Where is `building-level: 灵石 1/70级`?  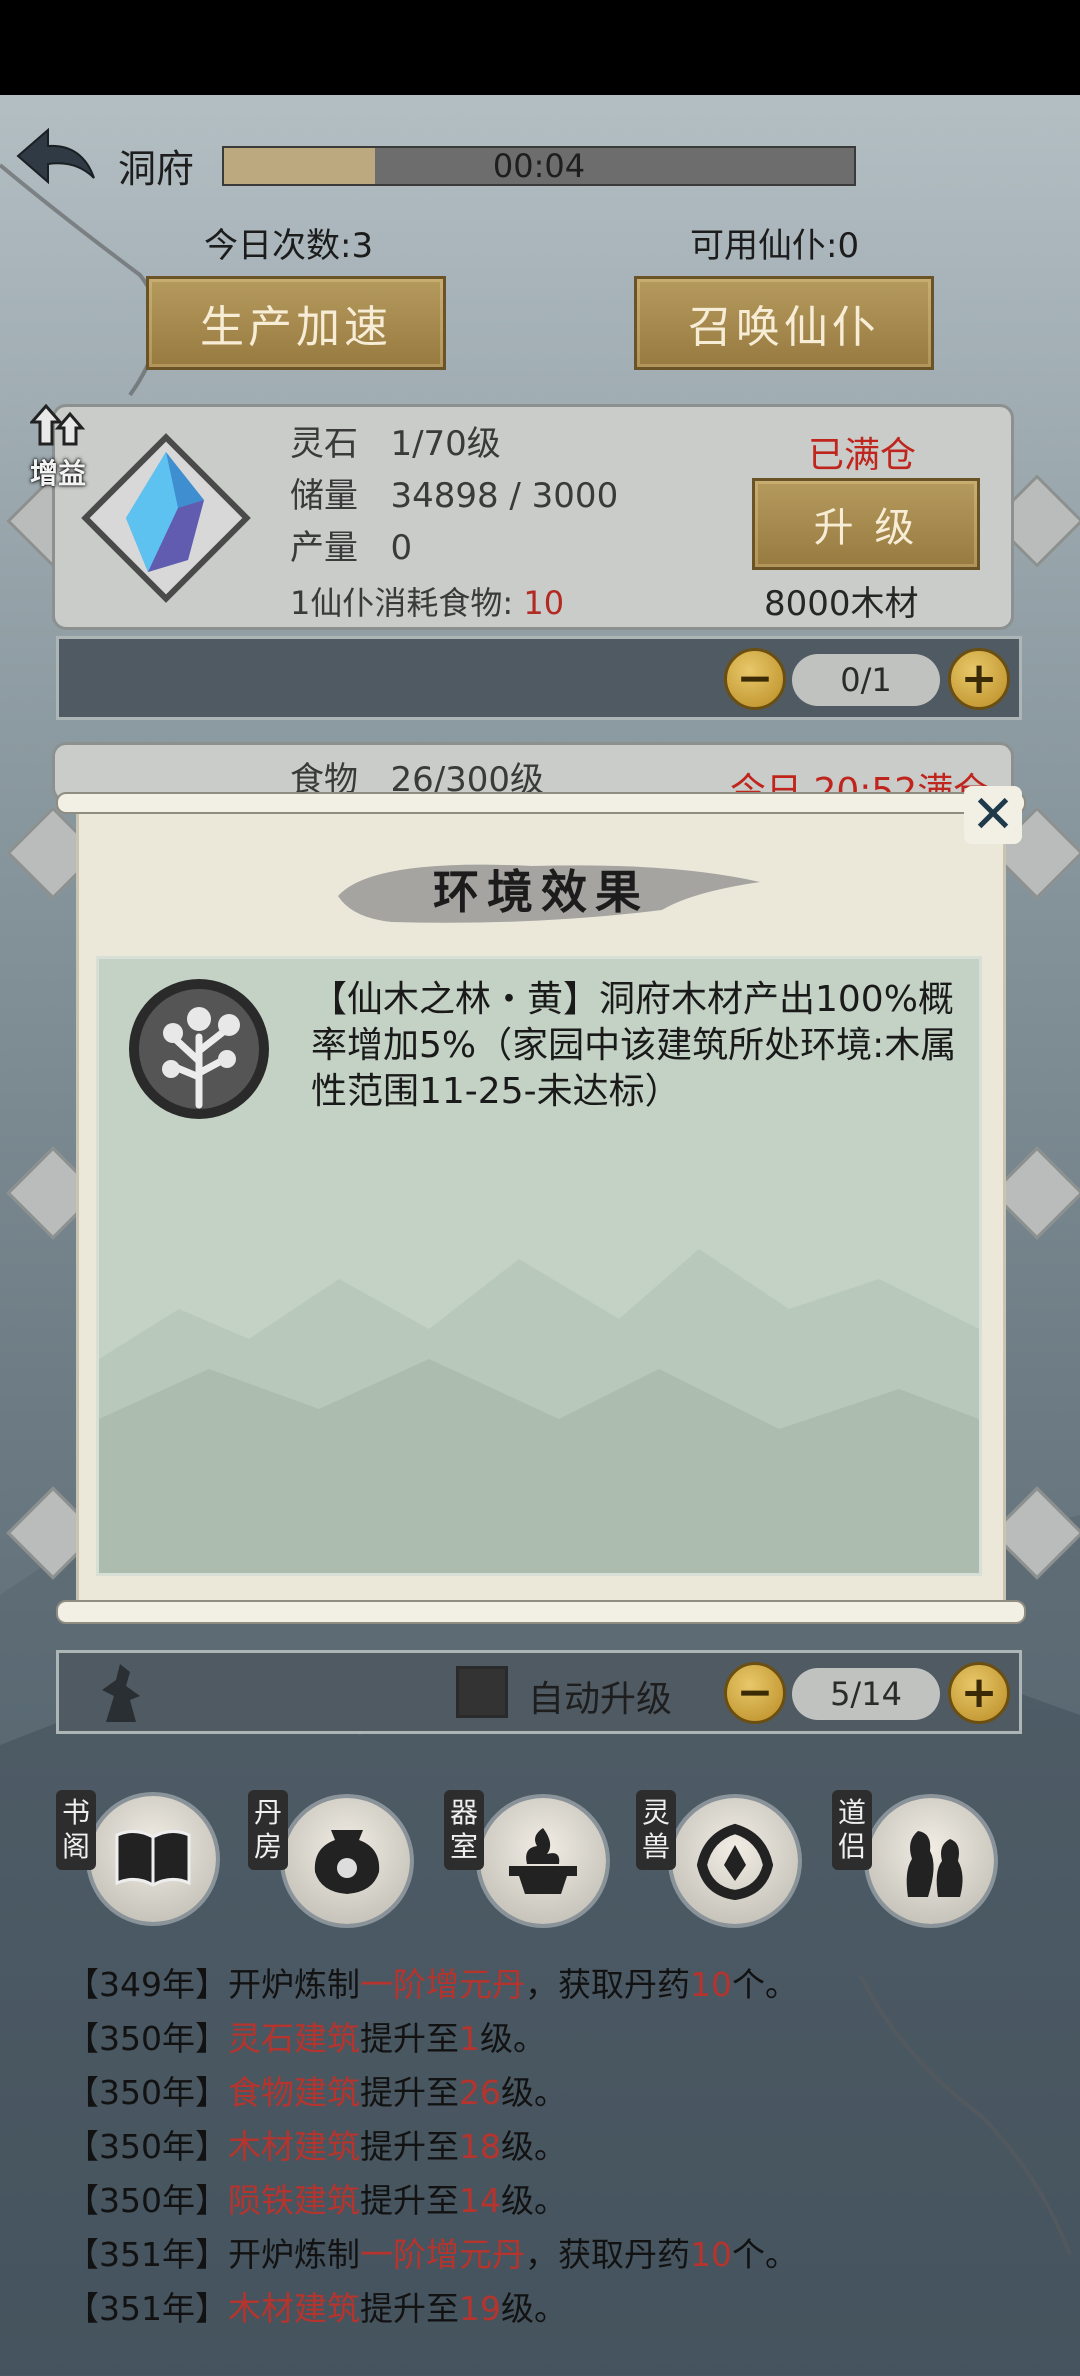
building-level: 灵石 1/70级 is located at coordinates (395, 440).